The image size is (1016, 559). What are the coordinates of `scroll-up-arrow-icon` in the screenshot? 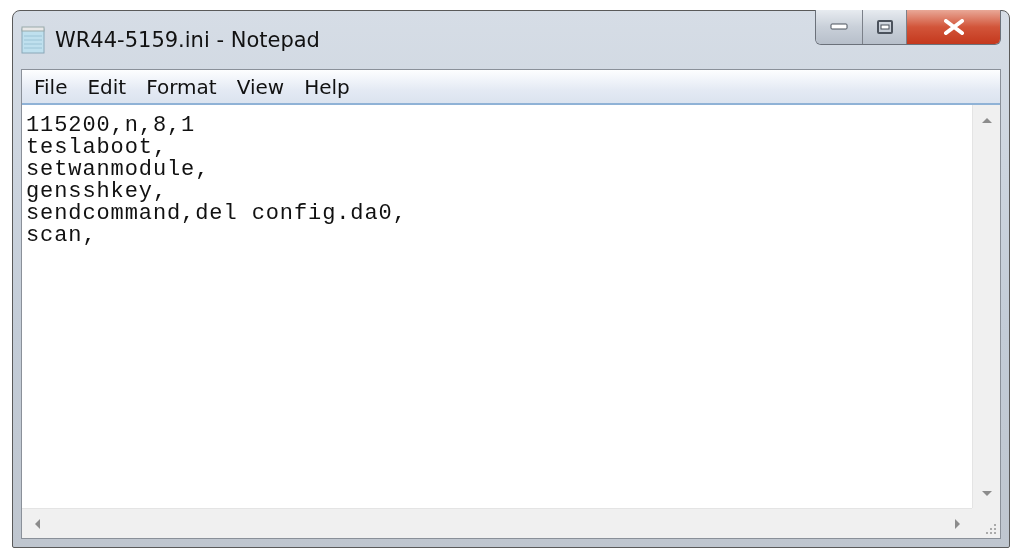 It's located at (986, 120).